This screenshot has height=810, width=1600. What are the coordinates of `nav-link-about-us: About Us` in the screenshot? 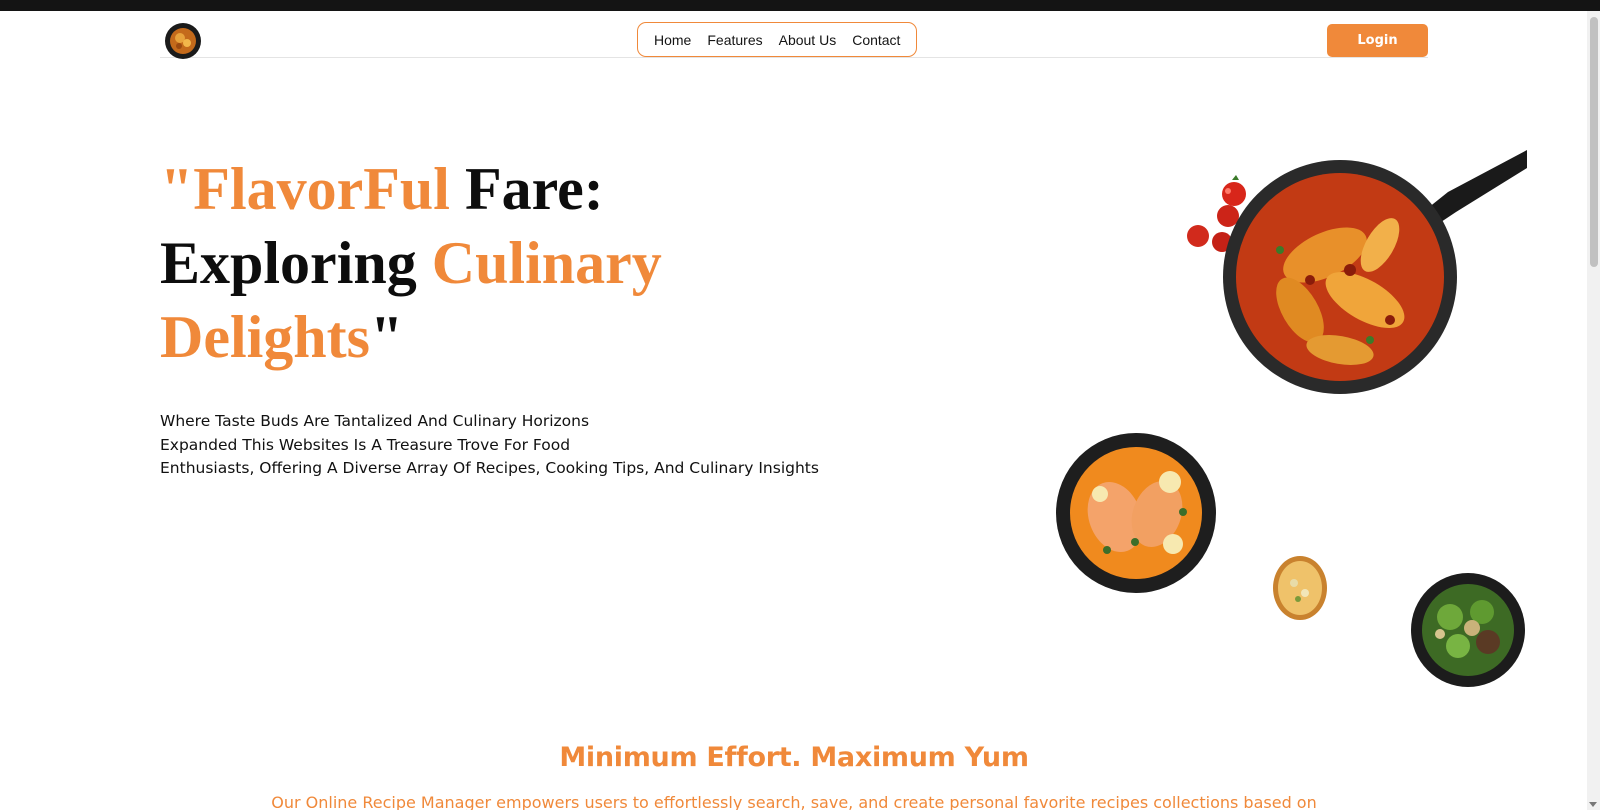 It's located at (808, 40).